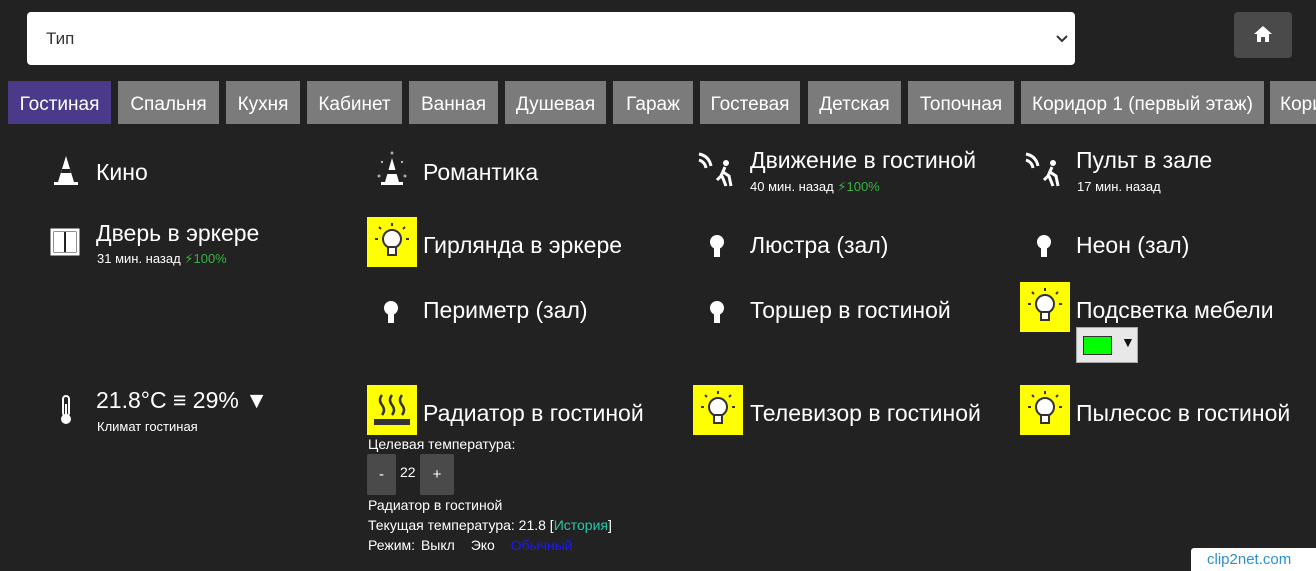 The height and width of the screenshot is (571, 1316). I want to click on remote-hall-label: Пульт в зале, so click(1144, 160).